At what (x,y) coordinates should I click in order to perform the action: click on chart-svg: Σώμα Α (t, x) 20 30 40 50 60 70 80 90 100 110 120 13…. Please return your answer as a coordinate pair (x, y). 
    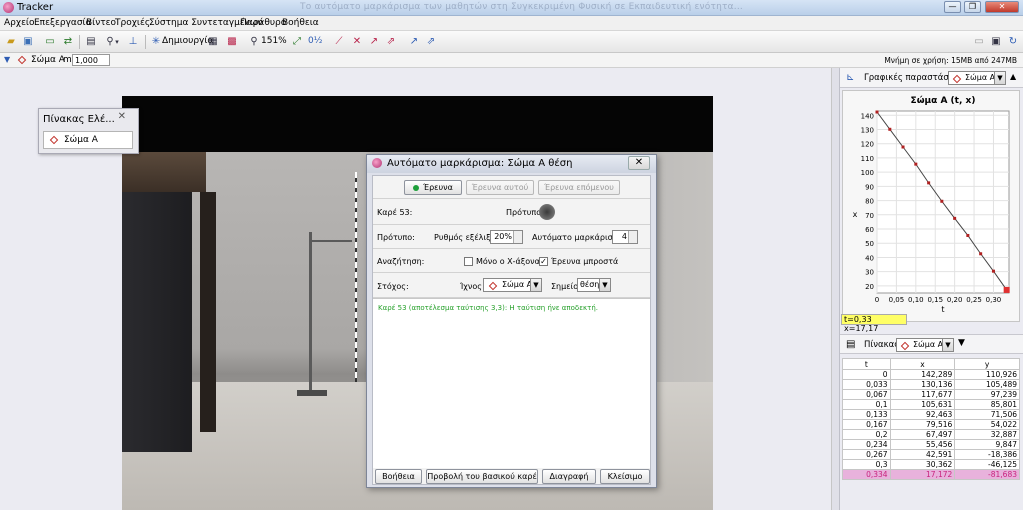
    Looking at the image, I should click on (931, 206).